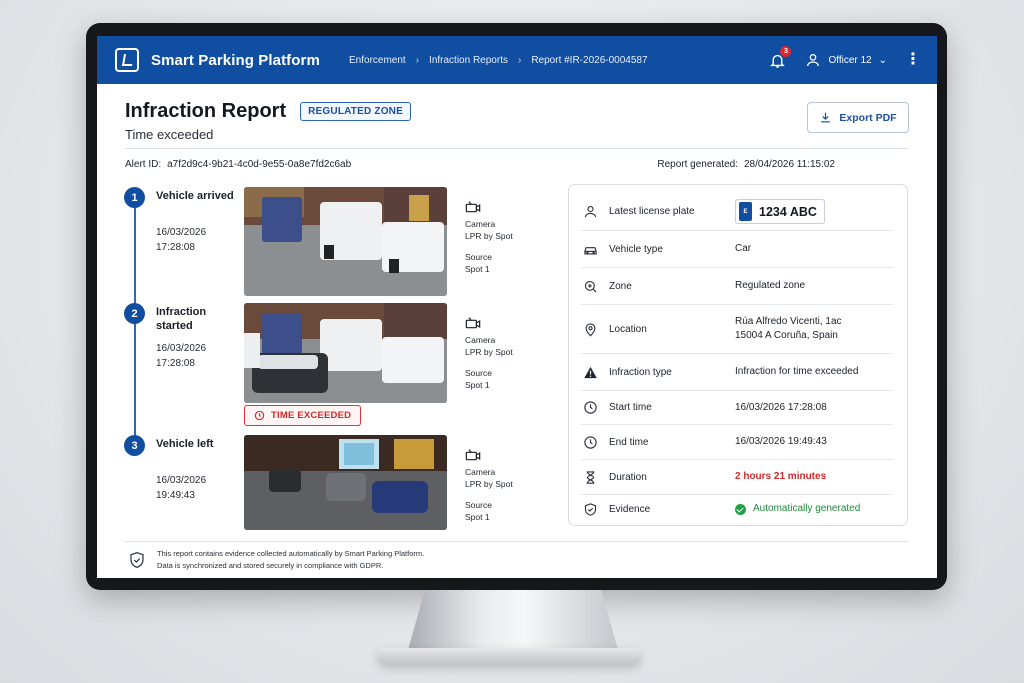  I want to click on detail-label: Evidence, so click(630, 509).